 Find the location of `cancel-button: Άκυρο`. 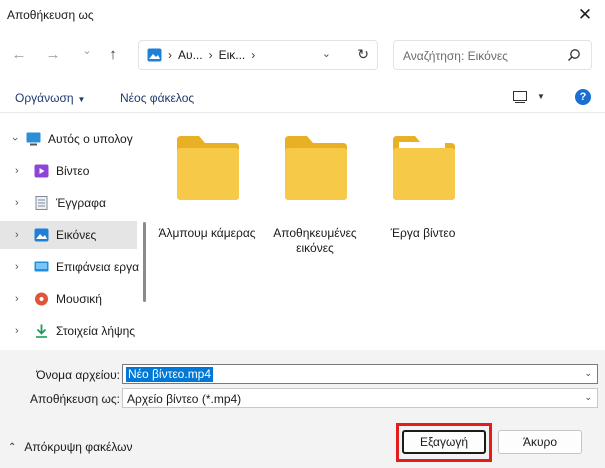

cancel-button: Άκυρο is located at coordinates (540, 442).